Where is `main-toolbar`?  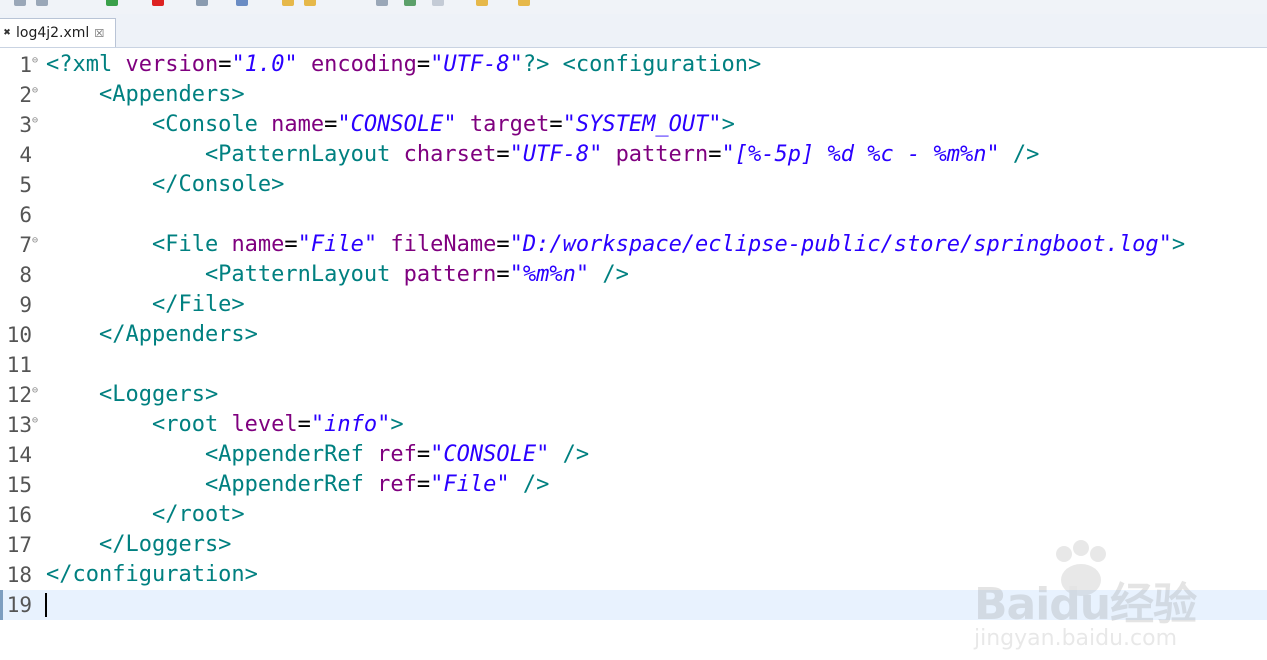
main-toolbar is located at coordinates (633, 7).